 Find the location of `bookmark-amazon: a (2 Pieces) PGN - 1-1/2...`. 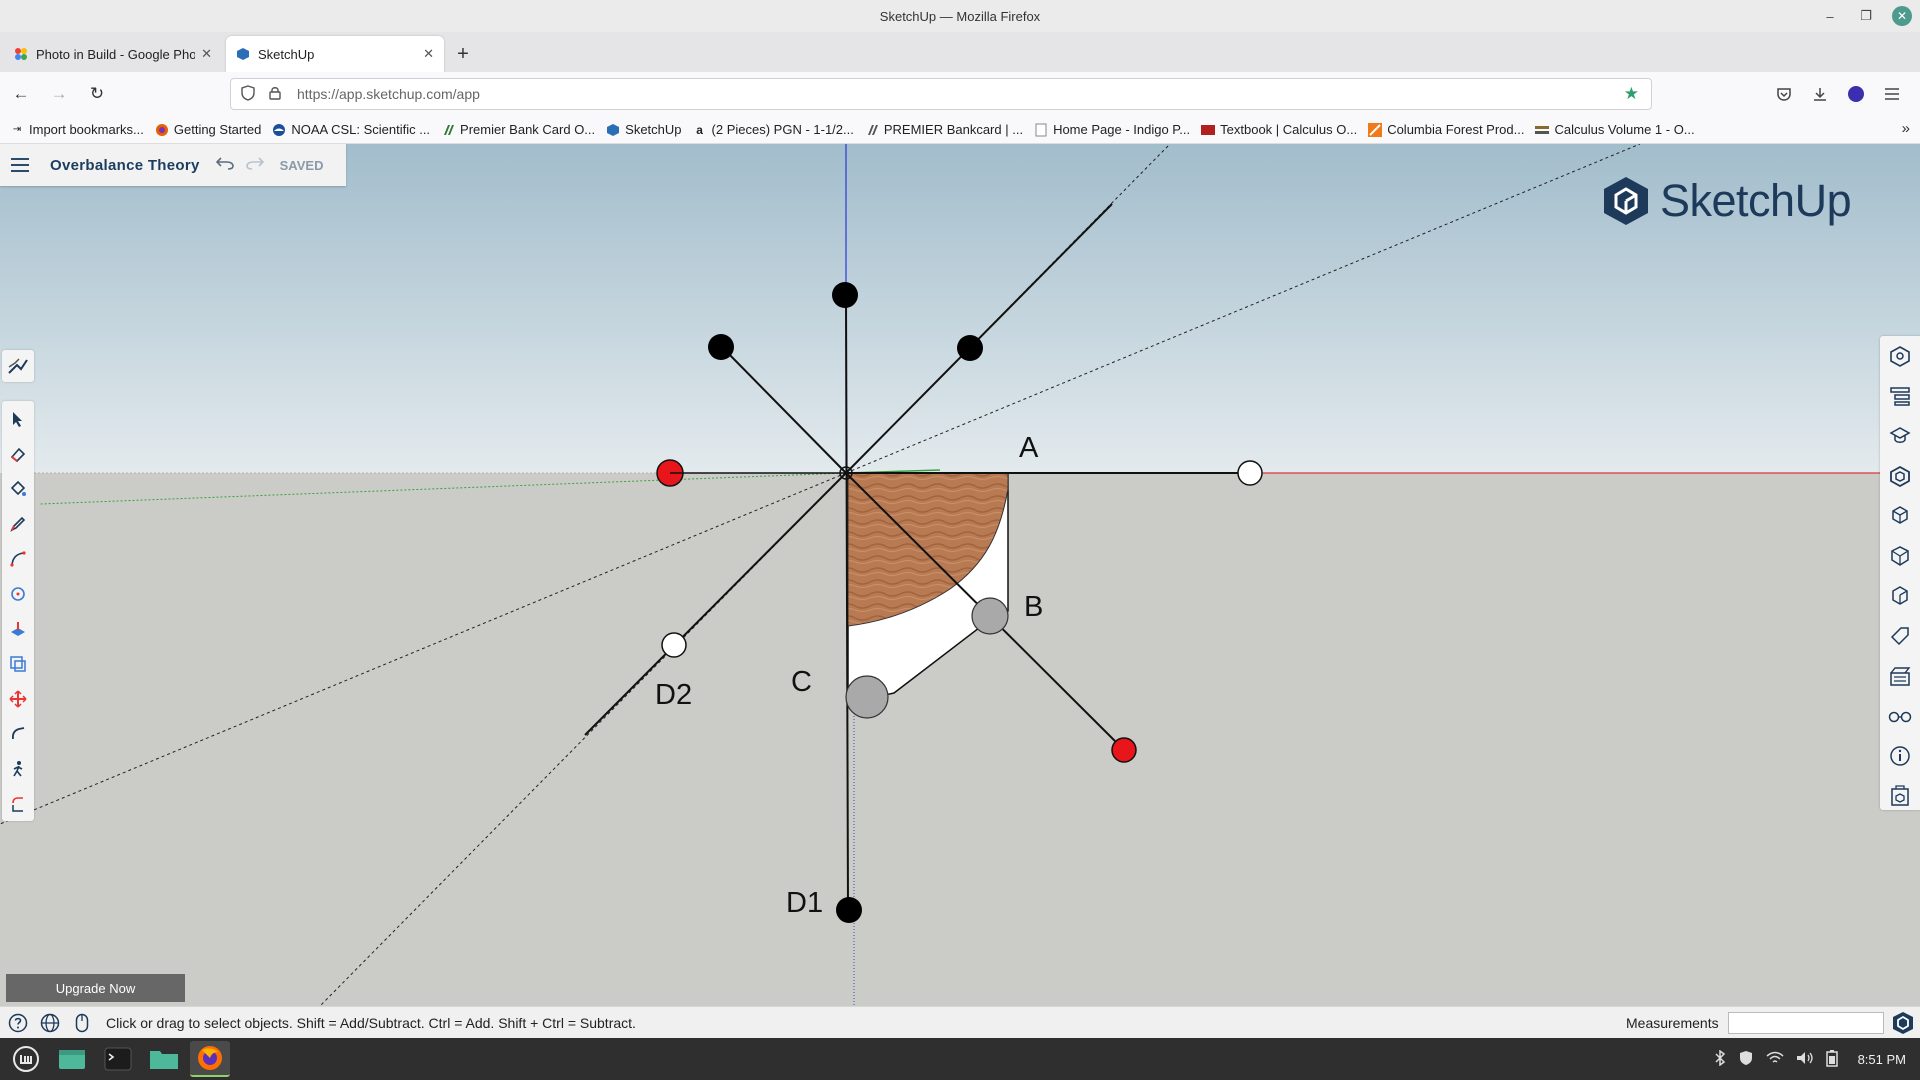

bookmark-amazon: a (2 Pieces) PGN - 1-1/2... is located at coordinates (773, 129).